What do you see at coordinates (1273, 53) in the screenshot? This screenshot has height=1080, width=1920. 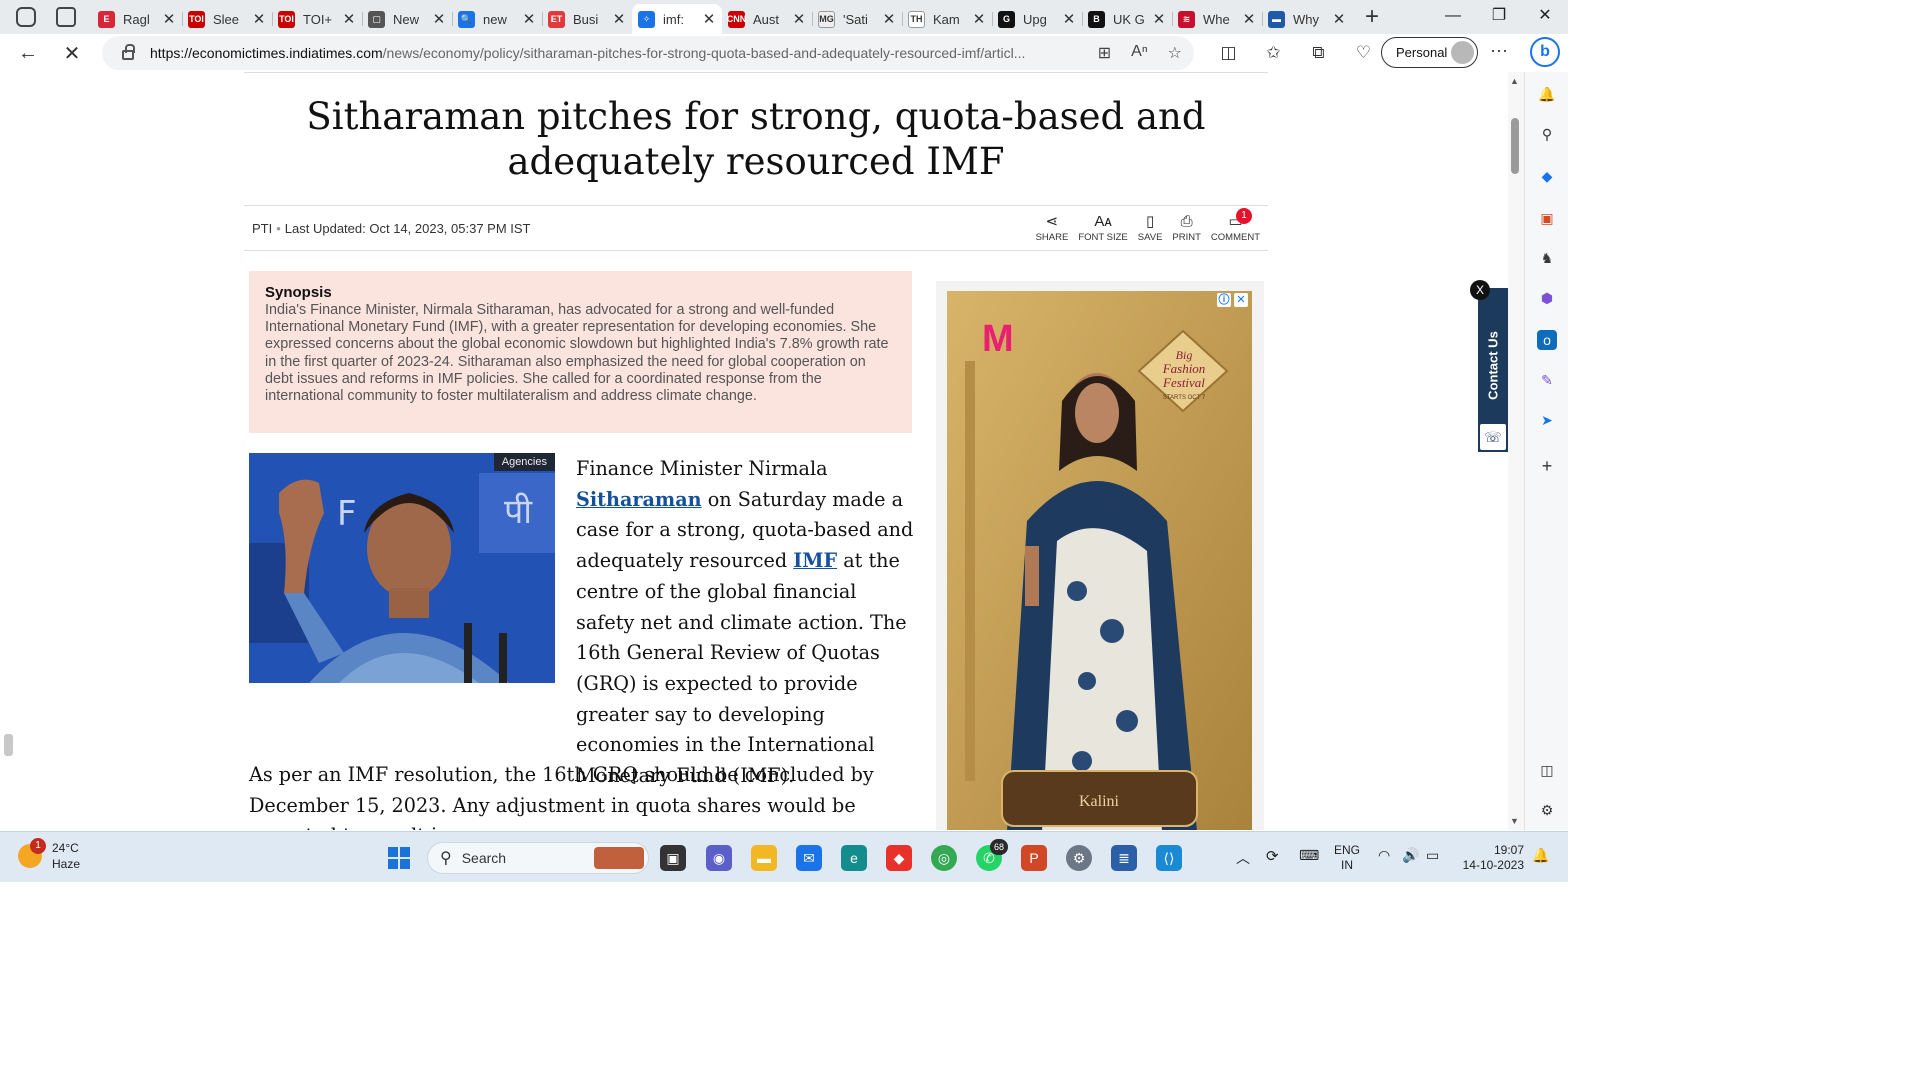 I see `favorites-icon: ✩` at bounding box center [1273, 53].